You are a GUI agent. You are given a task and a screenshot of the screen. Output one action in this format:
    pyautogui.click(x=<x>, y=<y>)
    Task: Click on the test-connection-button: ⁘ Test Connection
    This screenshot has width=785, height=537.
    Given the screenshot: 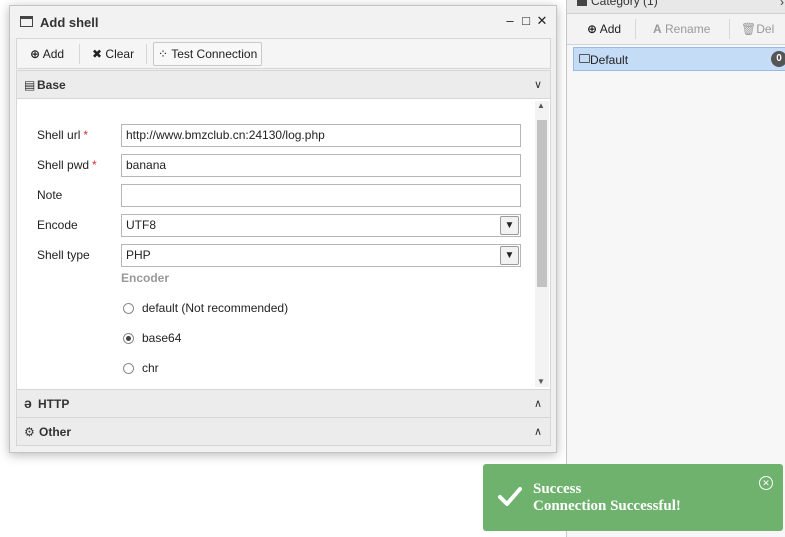 What is the action you would take?
    pyautogui.click(x=208, y=54)
    